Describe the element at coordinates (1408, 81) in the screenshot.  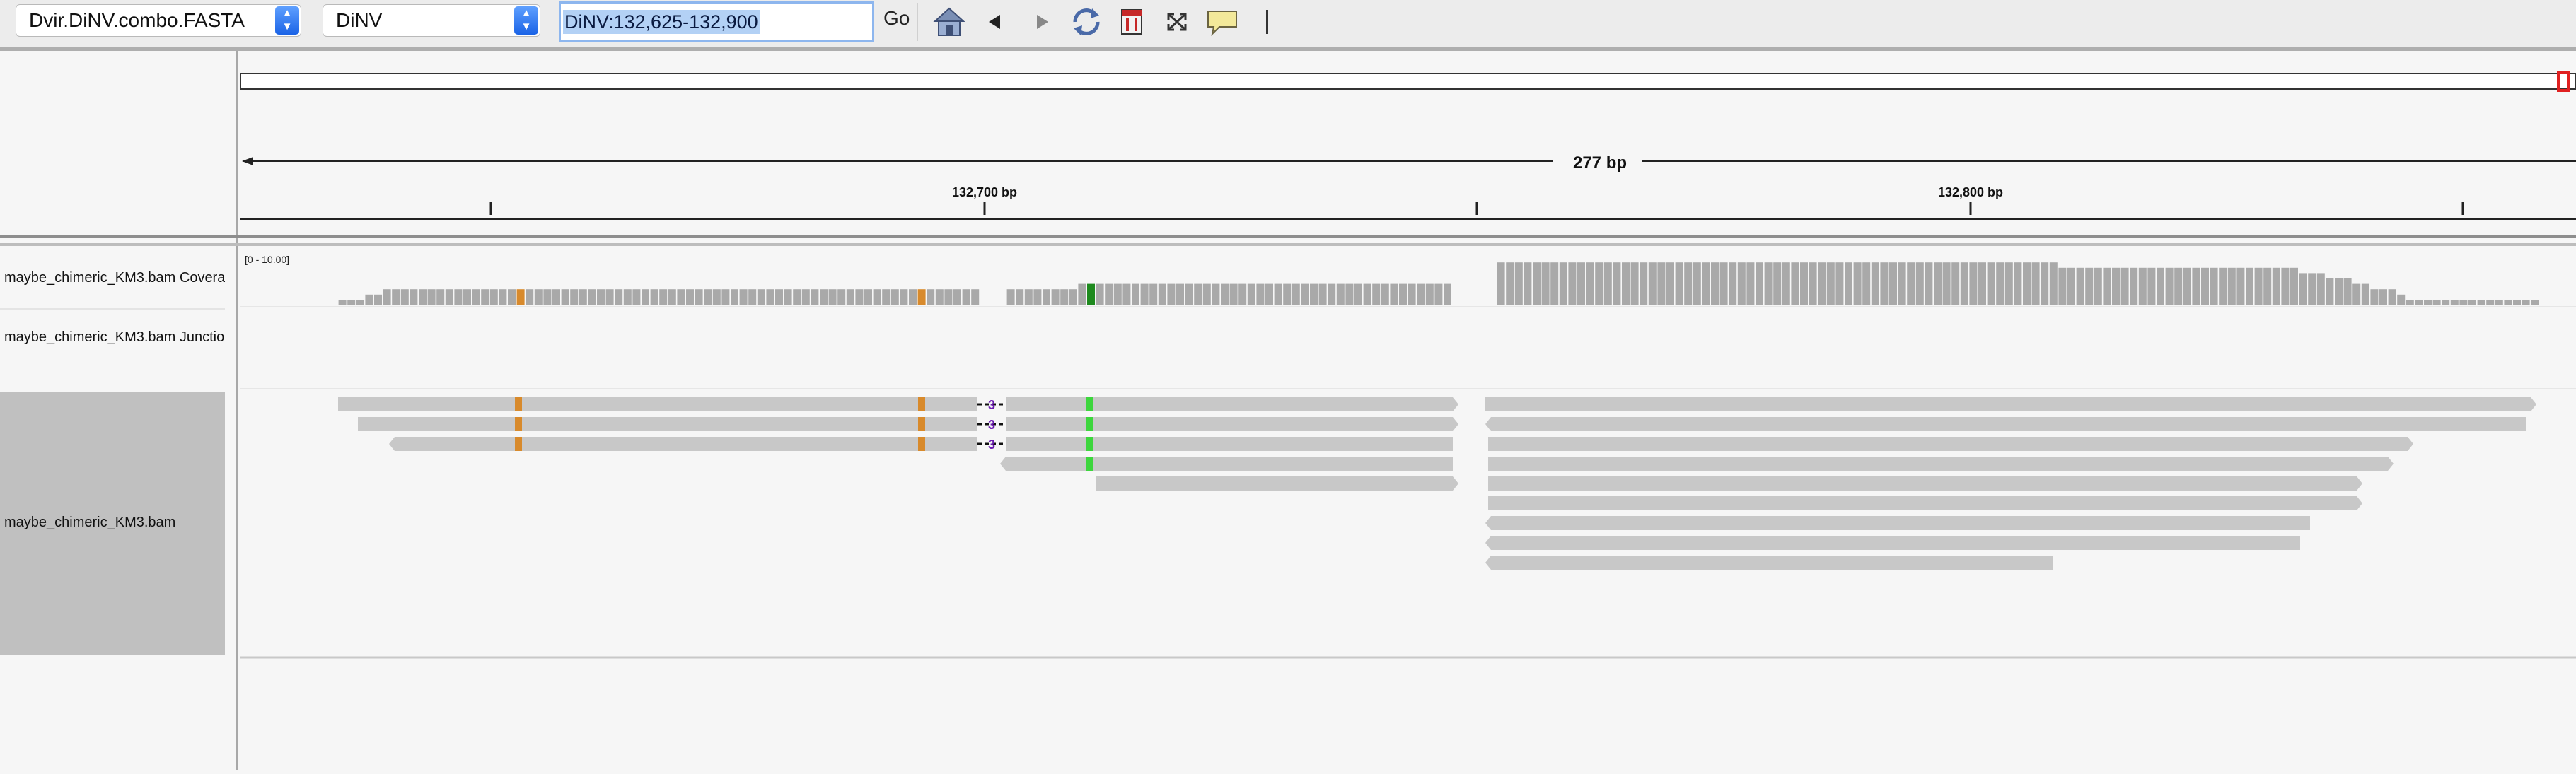
I see `chromosome-ideogram` at that location.